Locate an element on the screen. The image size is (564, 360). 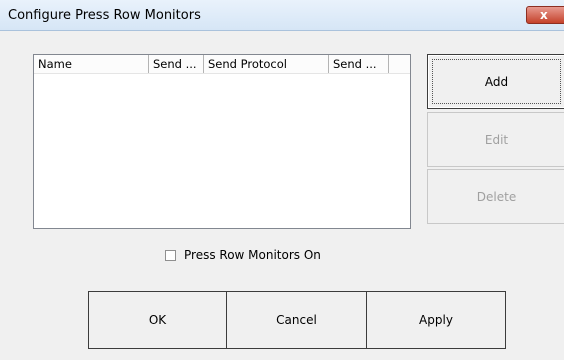
delete-button-label: Delete is located at coordinates (496, 196).